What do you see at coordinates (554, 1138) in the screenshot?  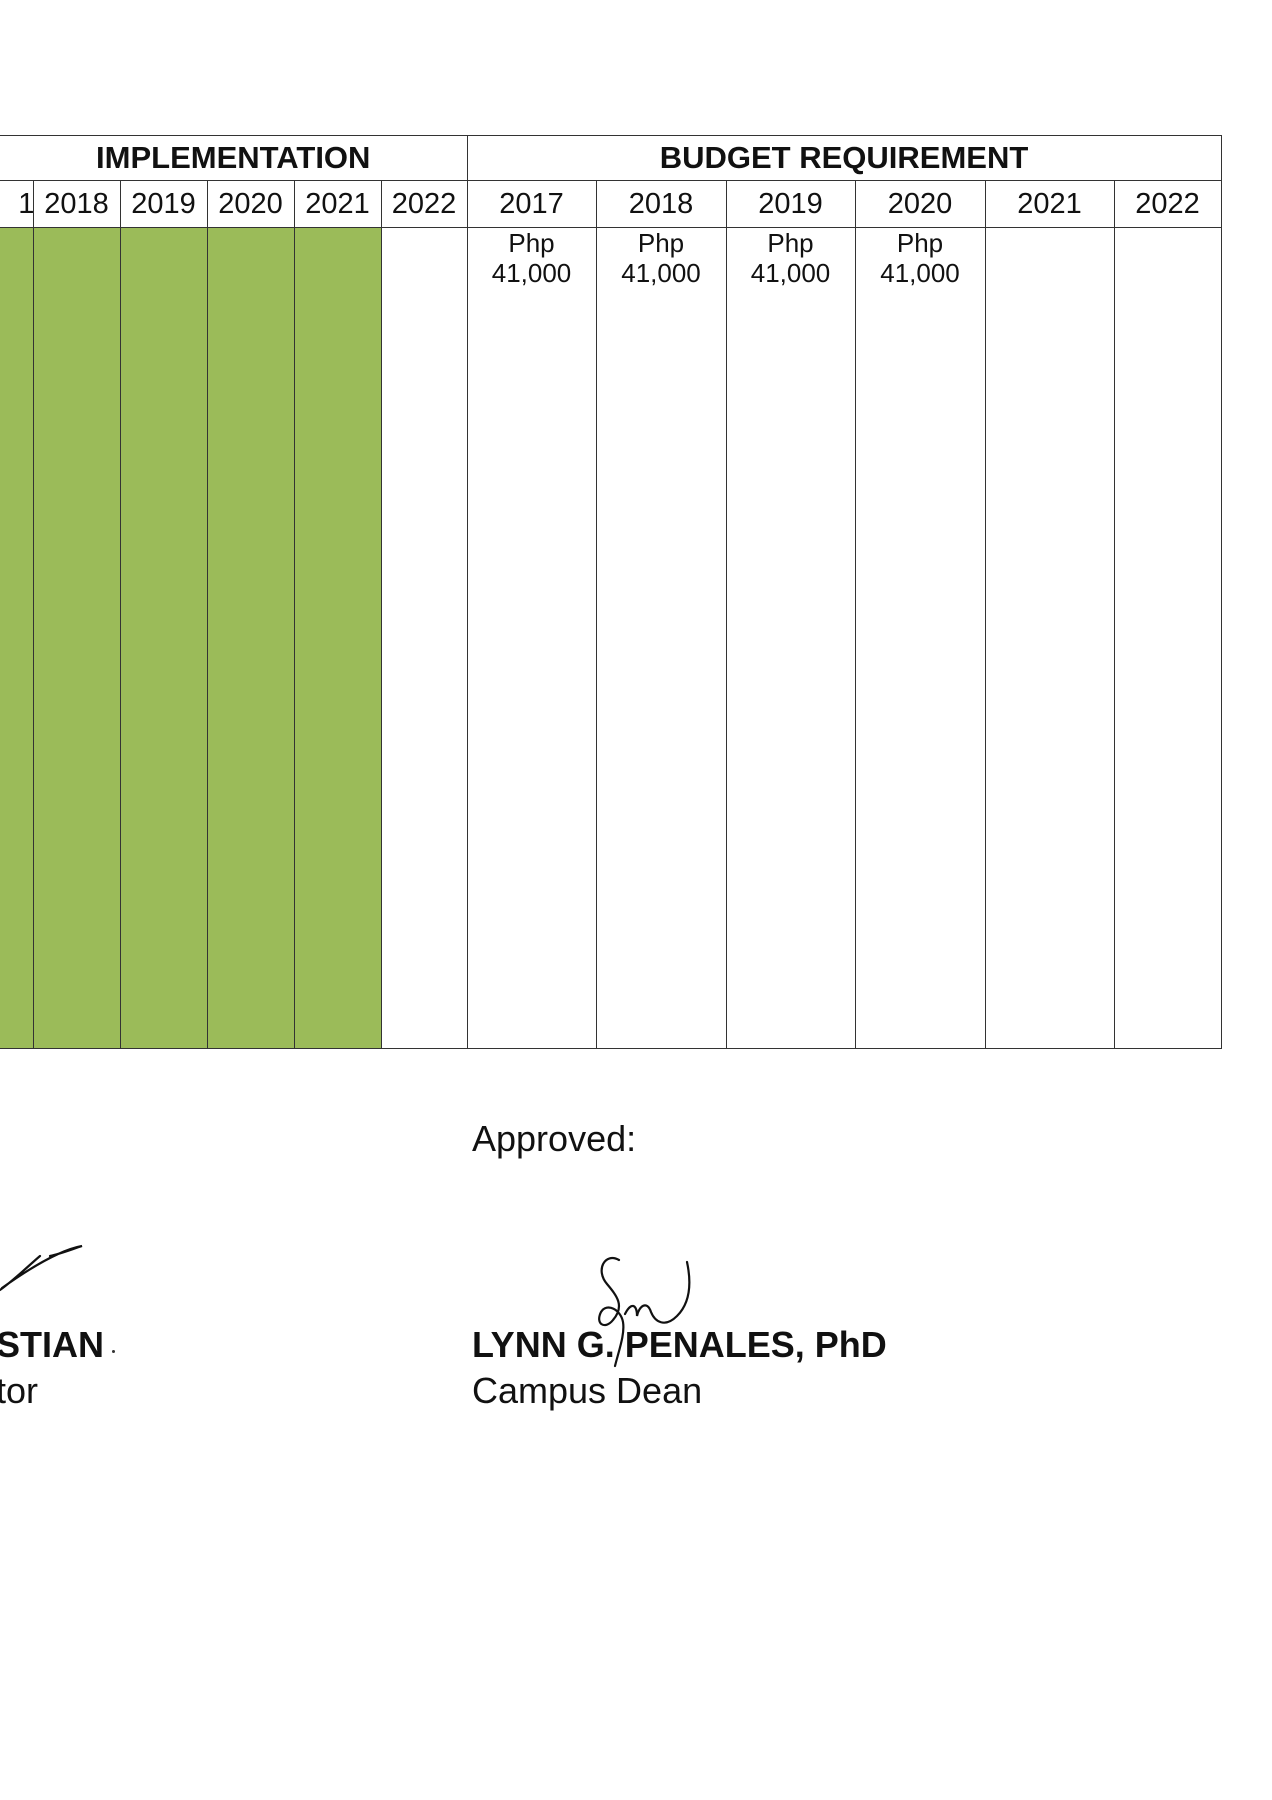 I see `approved-label: Approved:` at bounding box center [554, 1138].